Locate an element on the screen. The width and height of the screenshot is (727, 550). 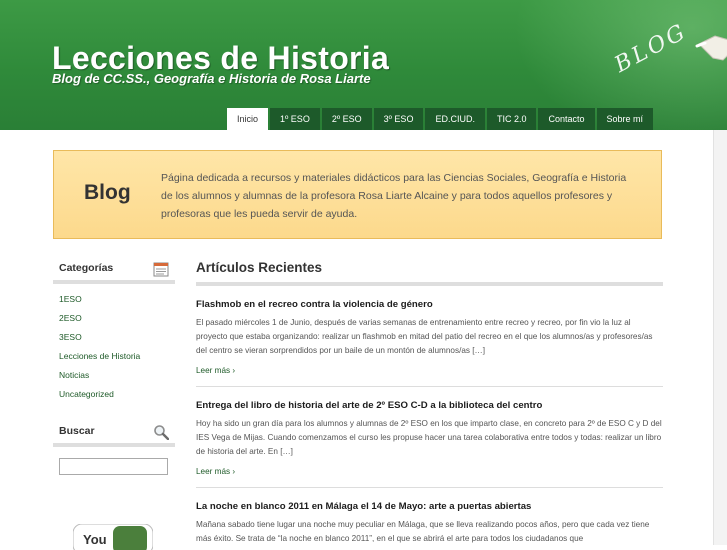
search-heading: Buscar is located at coordinates (114, 434).